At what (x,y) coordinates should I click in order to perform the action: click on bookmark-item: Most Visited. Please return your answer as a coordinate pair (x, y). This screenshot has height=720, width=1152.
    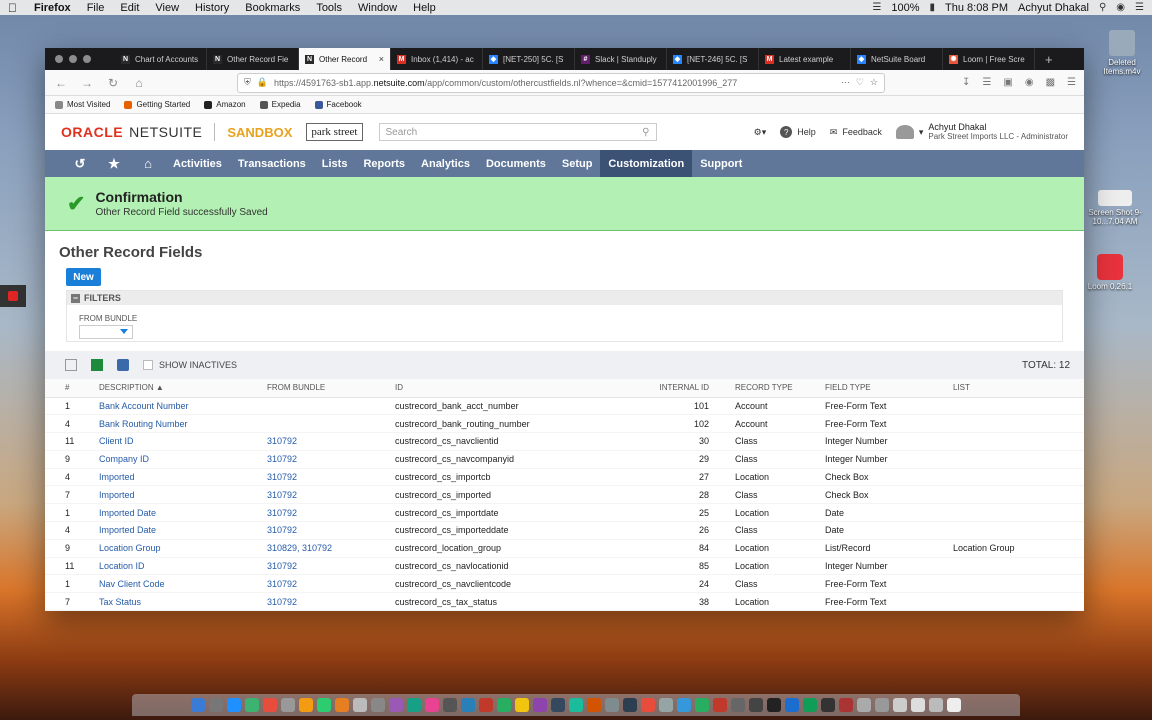
    Looking at the image, I should click on (82, 104).